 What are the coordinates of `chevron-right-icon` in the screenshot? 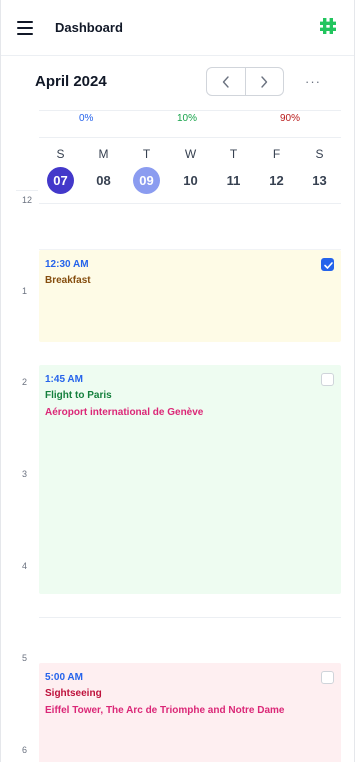 It's located at (264, 81).